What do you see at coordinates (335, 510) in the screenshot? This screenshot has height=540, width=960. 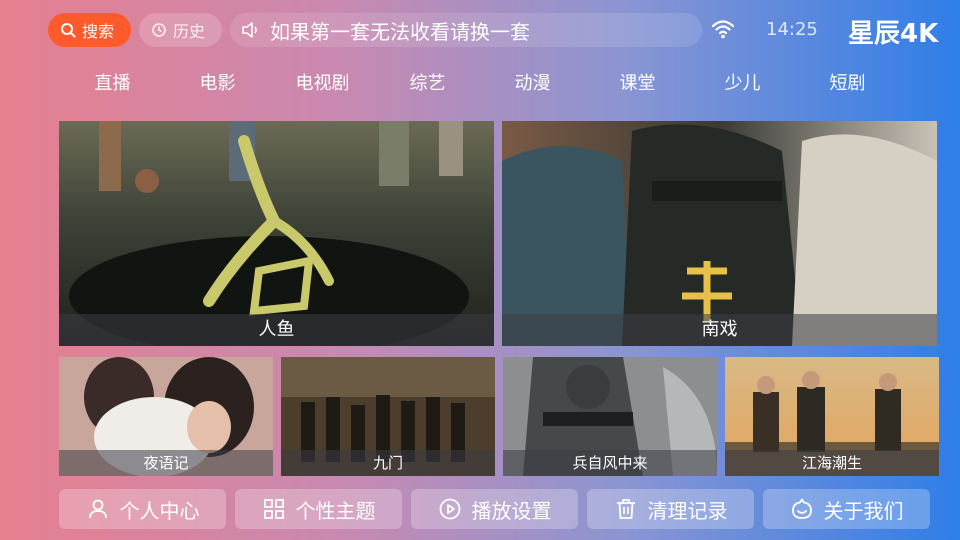 I see `button-label: 个性主题` at bounding box center [335, 510].